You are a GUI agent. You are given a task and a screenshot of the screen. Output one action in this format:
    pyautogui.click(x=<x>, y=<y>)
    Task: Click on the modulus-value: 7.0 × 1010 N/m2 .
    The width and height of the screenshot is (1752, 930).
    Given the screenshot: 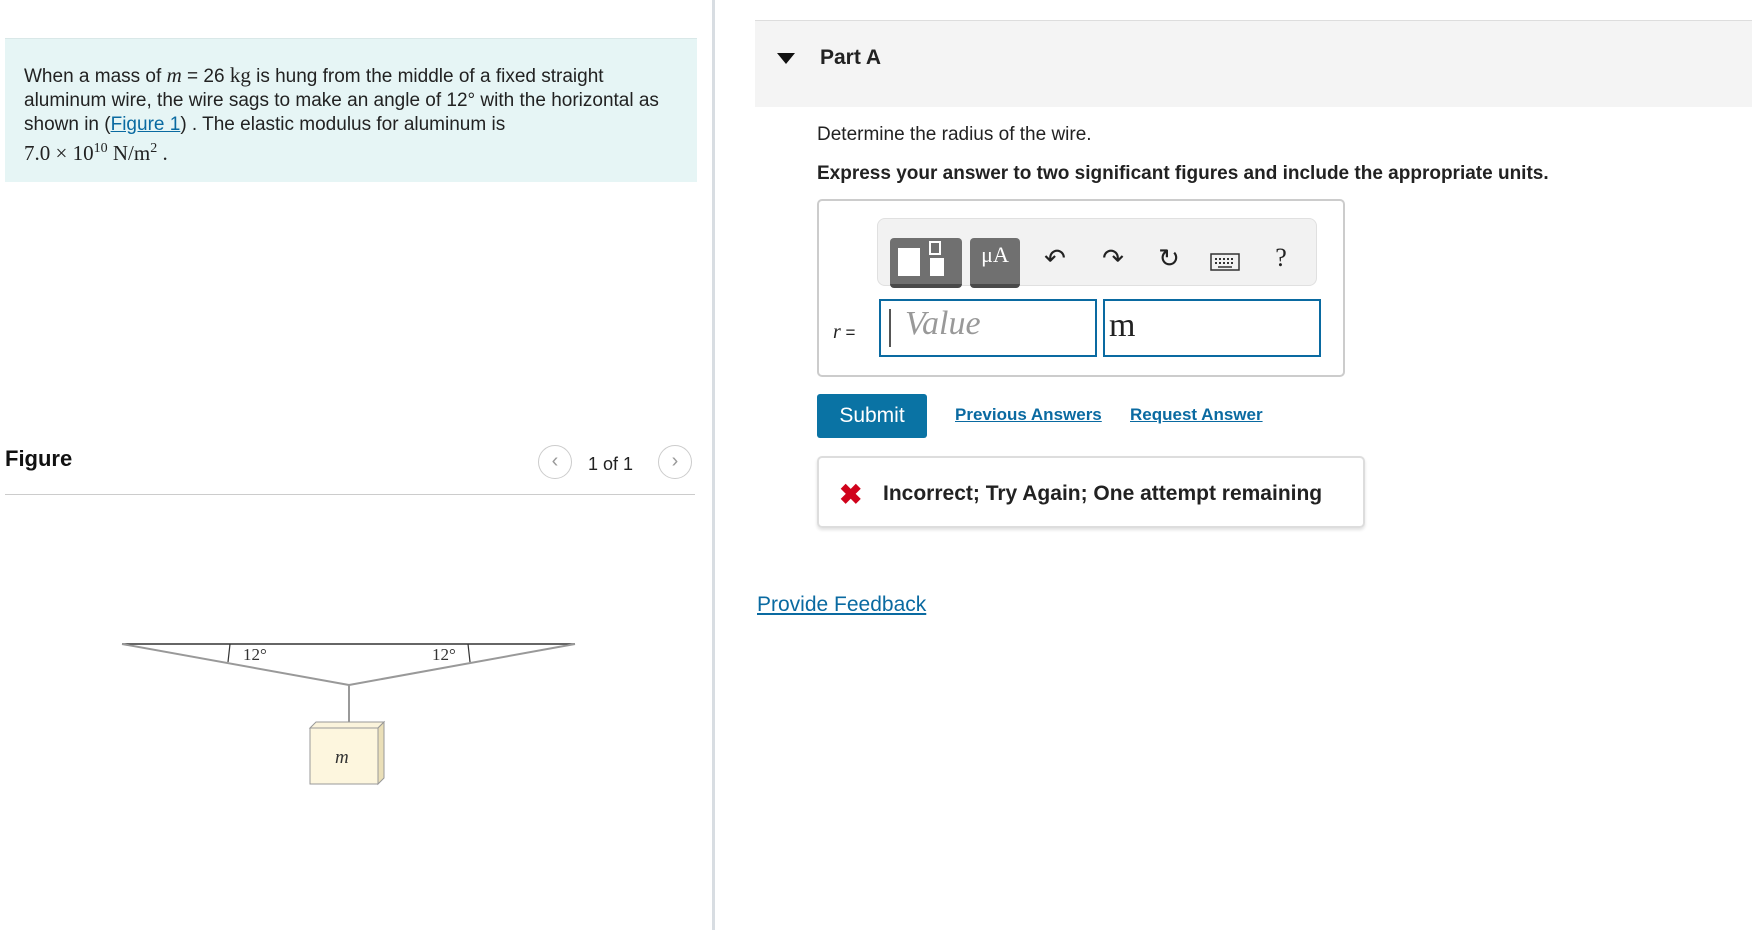 What is the action you would take?
    pyautogui.click(x=96, y=153)
    